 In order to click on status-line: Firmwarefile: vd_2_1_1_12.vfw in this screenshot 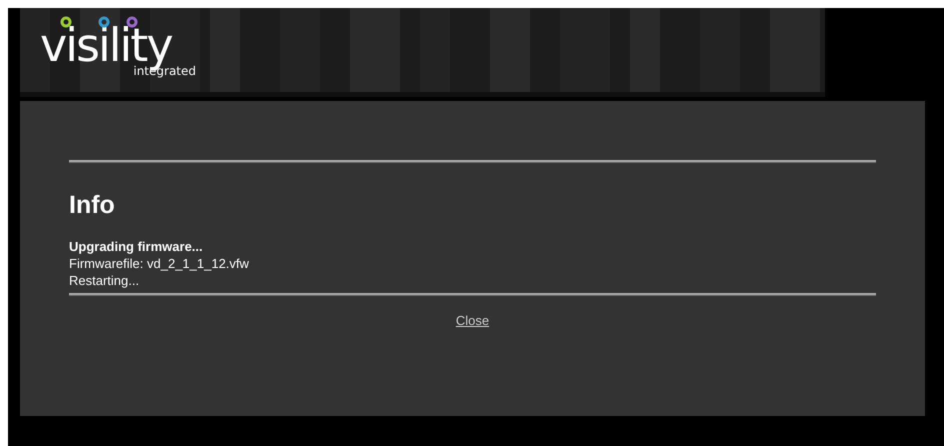, I will do `click(159, 263)`.